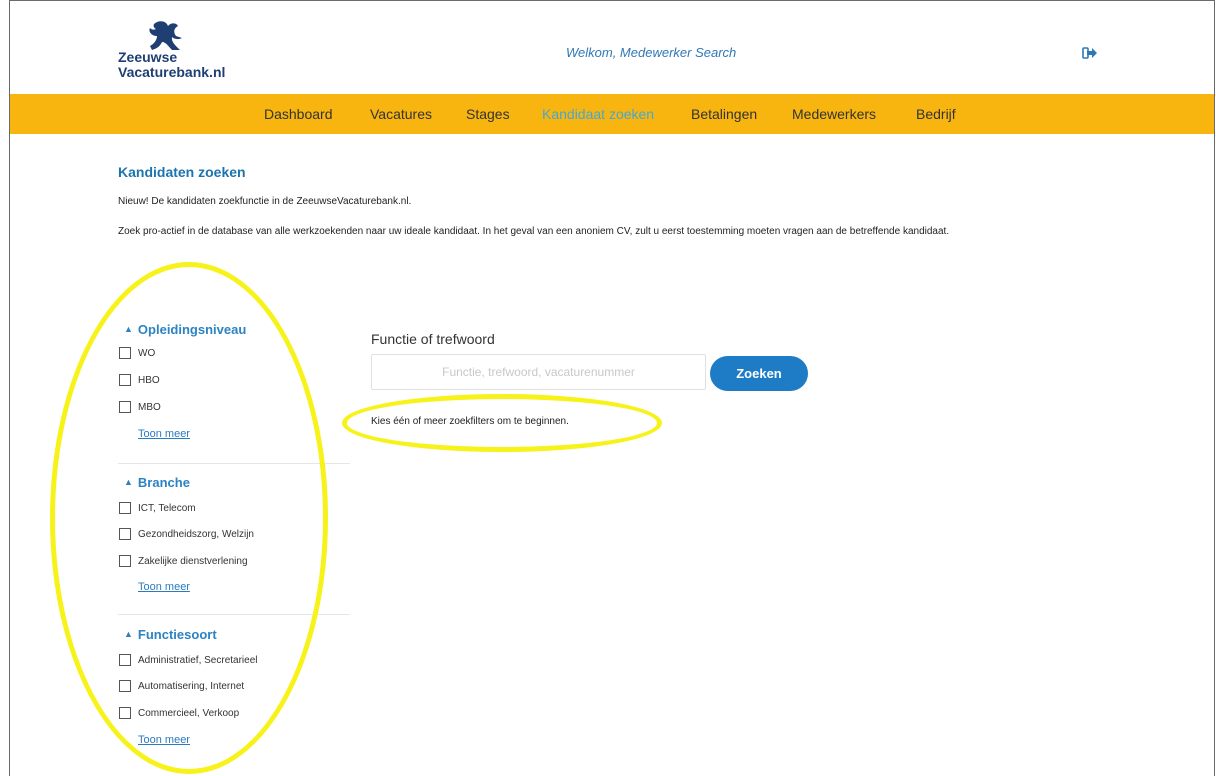 Image resolution: width=1216 pixels, height=776 pixels. What do you see at coordinates (401, 114) in the screenshot?
I see `nav-item-vacatures: Vacatures` at bounding box center [401, 114].